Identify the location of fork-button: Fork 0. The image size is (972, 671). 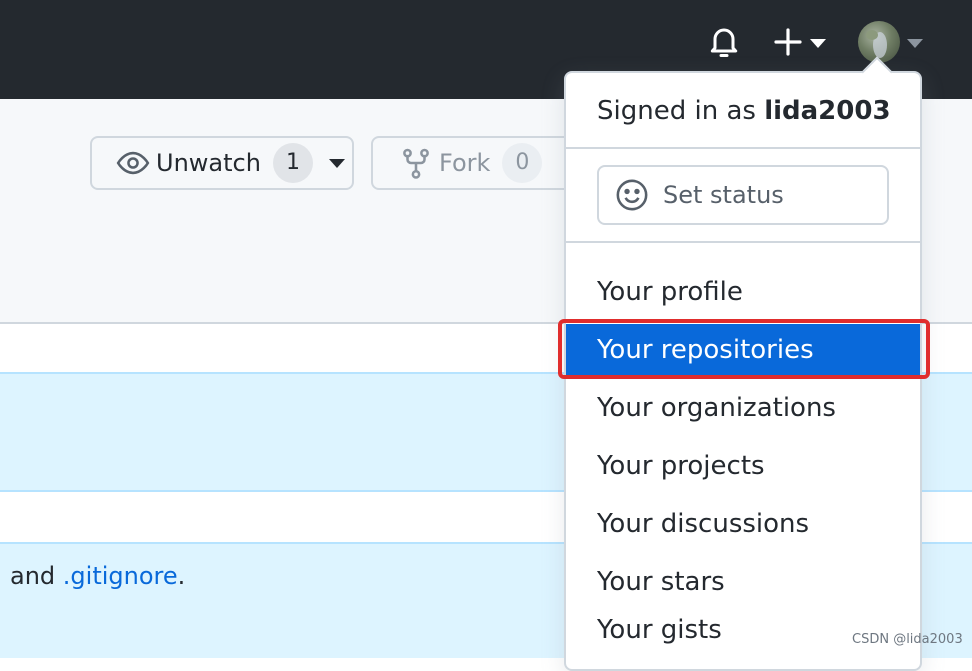
(481, 163).